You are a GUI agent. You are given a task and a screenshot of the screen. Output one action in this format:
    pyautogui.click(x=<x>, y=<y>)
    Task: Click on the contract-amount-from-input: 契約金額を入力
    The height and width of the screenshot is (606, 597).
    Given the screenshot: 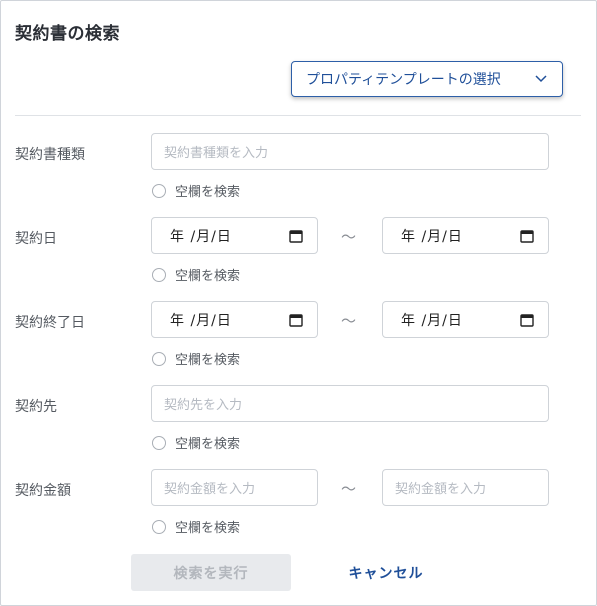 What is the action you would take?
    pyautogui.click(x=234, y=487)
    